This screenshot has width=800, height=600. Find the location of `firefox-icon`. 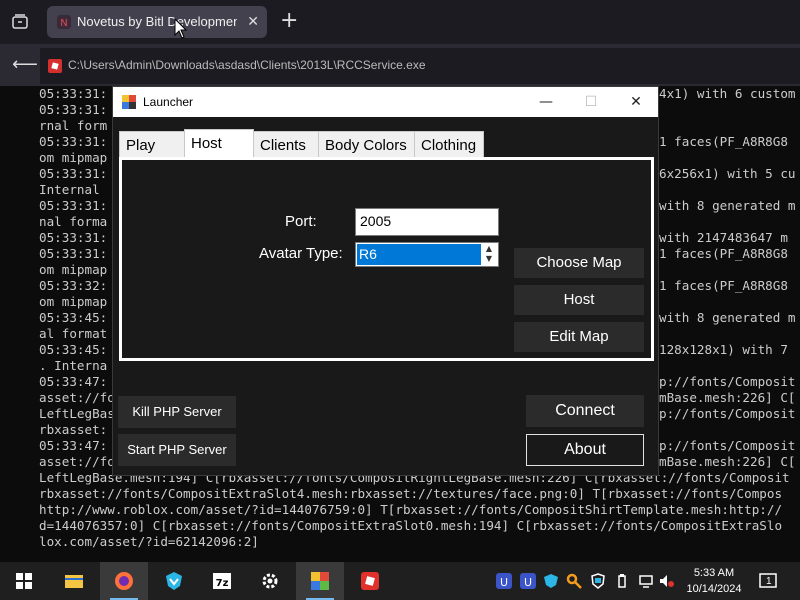

firefox-icon is located at coordinates (124, 581).